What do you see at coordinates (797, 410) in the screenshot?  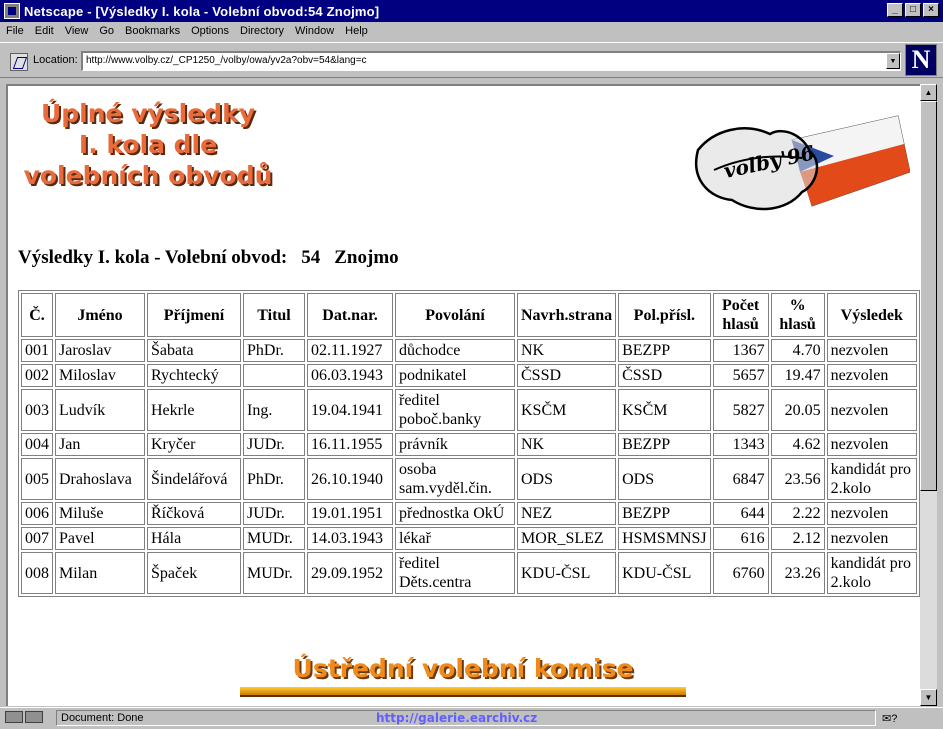 I see `cell-percent: 20.05` at bounding box center [797, 410].